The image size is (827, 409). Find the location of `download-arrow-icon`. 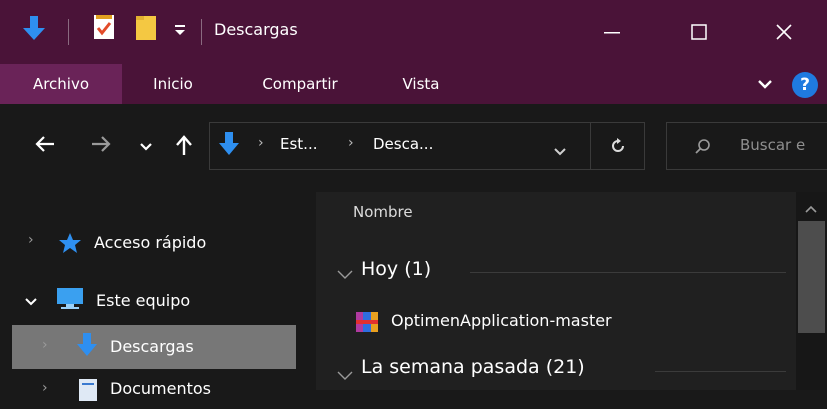

download-arrow-icon is located at coordinates (34, 30).